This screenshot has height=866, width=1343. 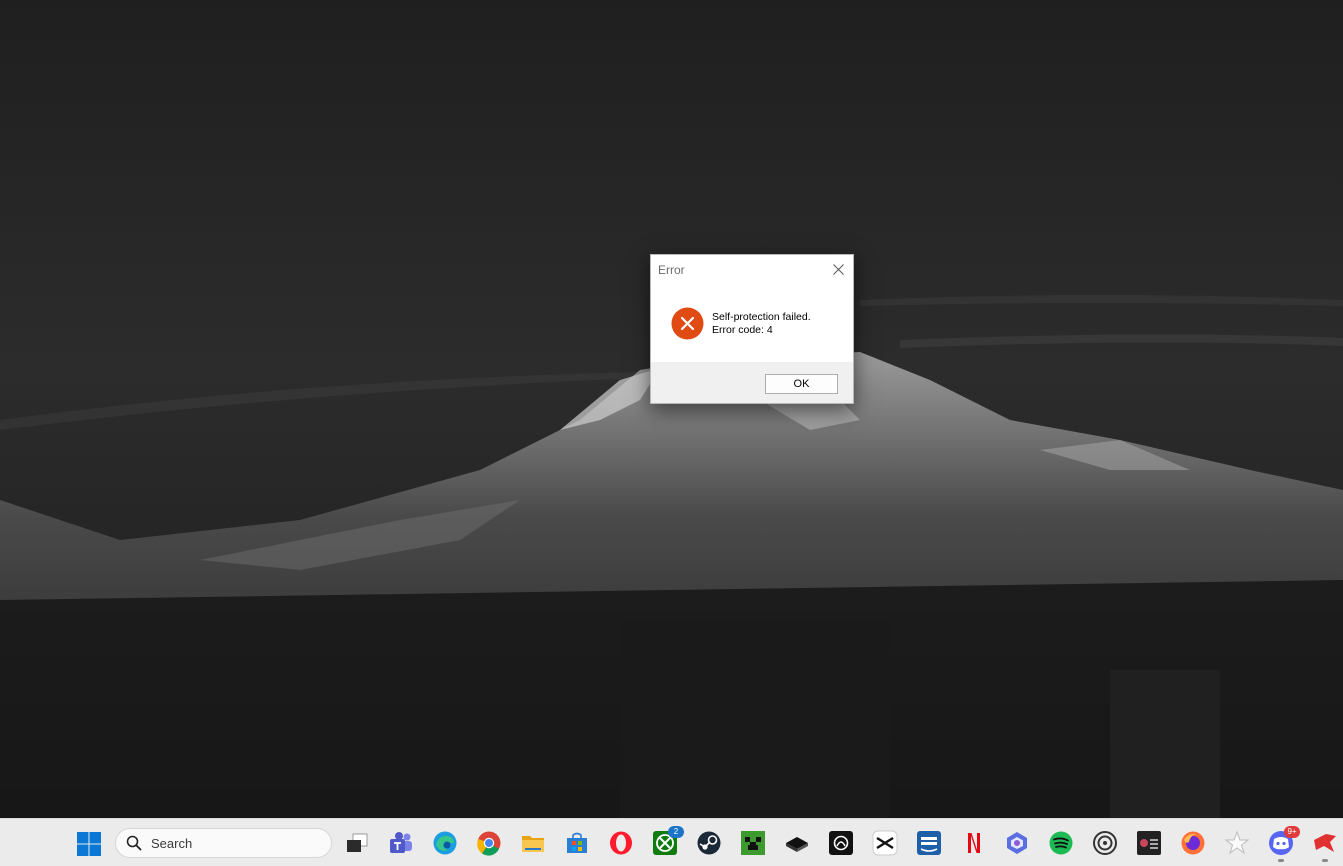 I want to click on taskbar: Search 2 9+, so click(x=671, y=842).